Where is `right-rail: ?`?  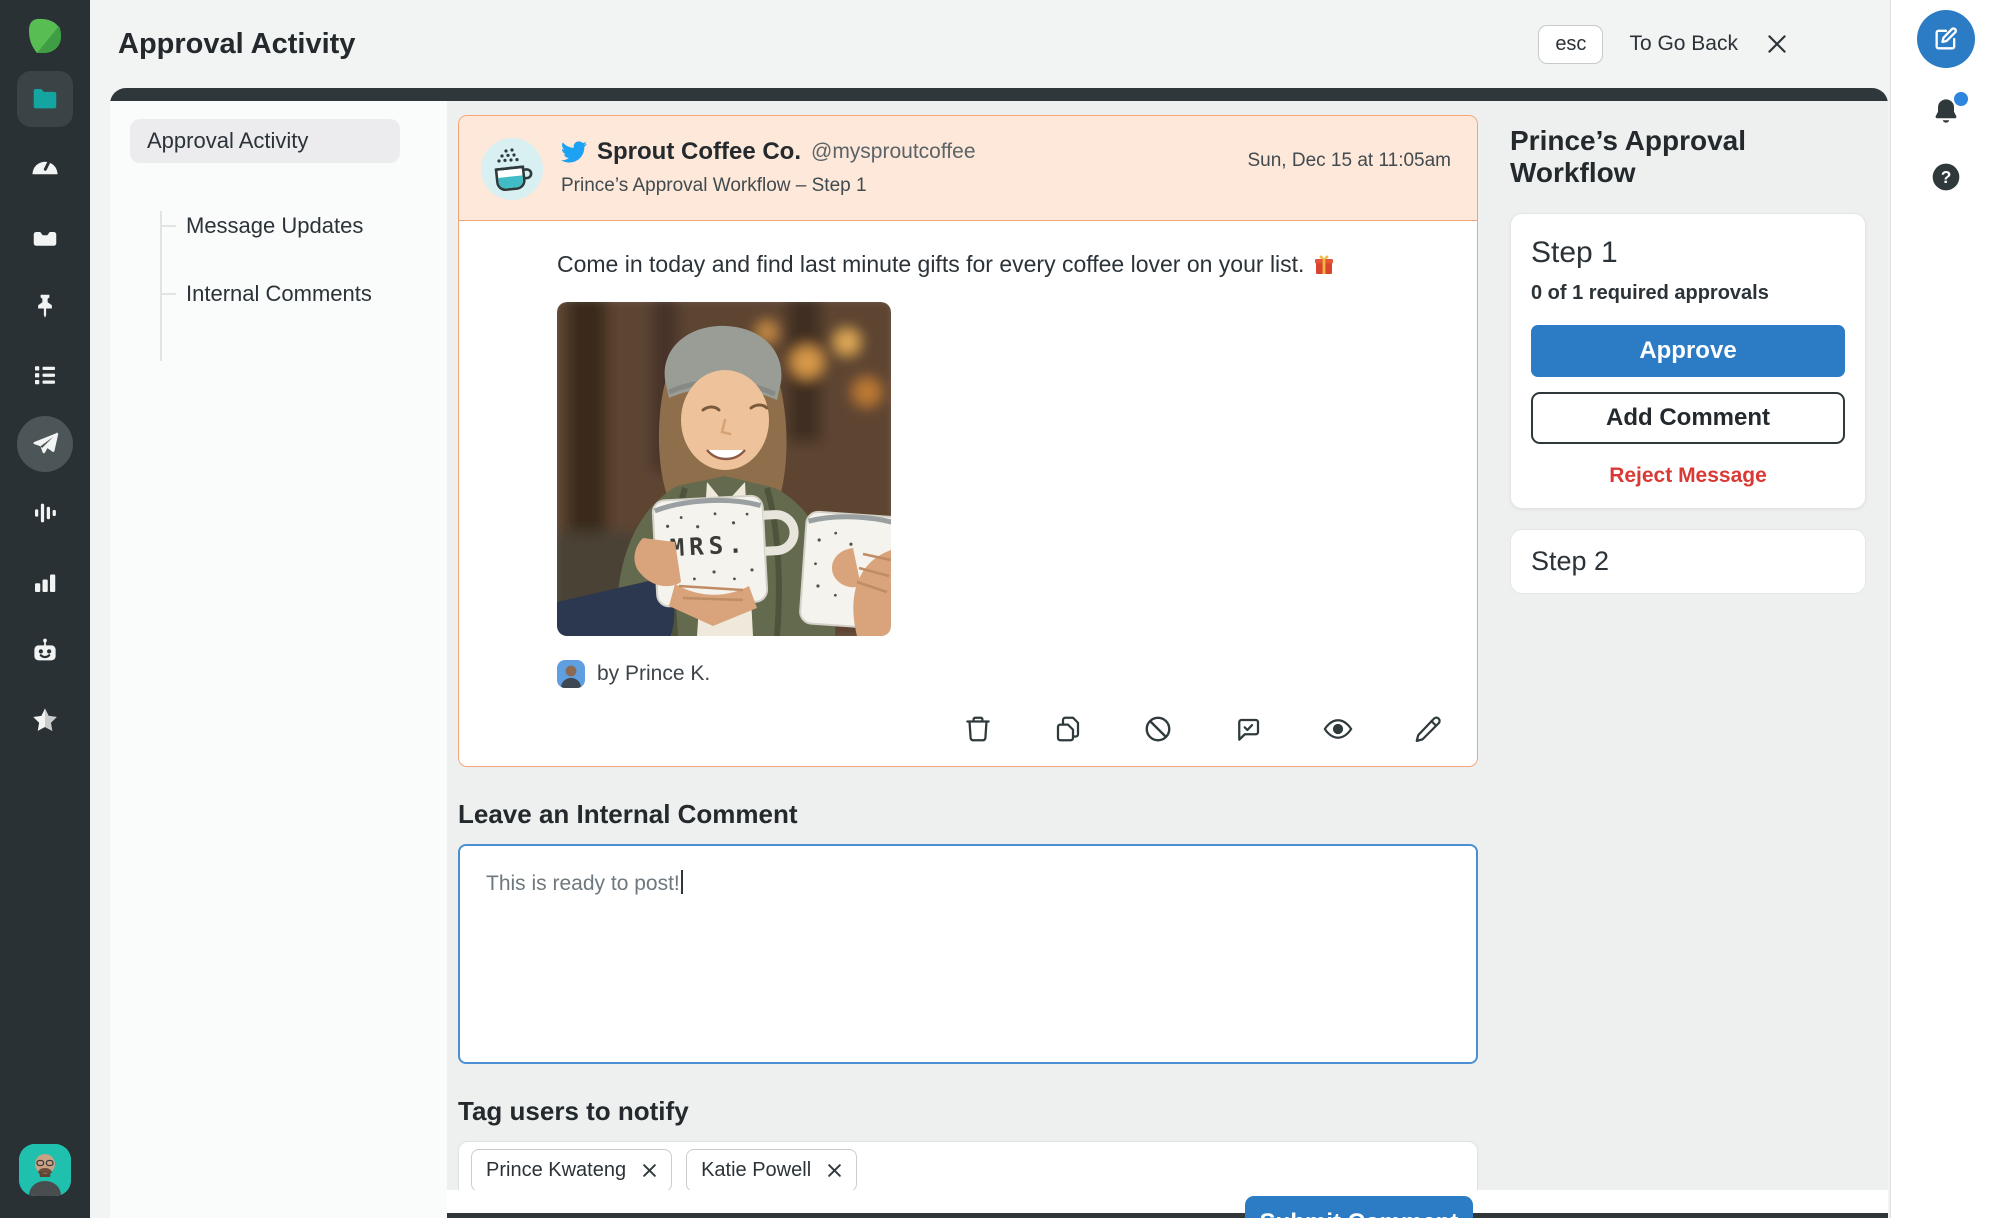 right-rail: ? is located at coordinates (1945, 609).